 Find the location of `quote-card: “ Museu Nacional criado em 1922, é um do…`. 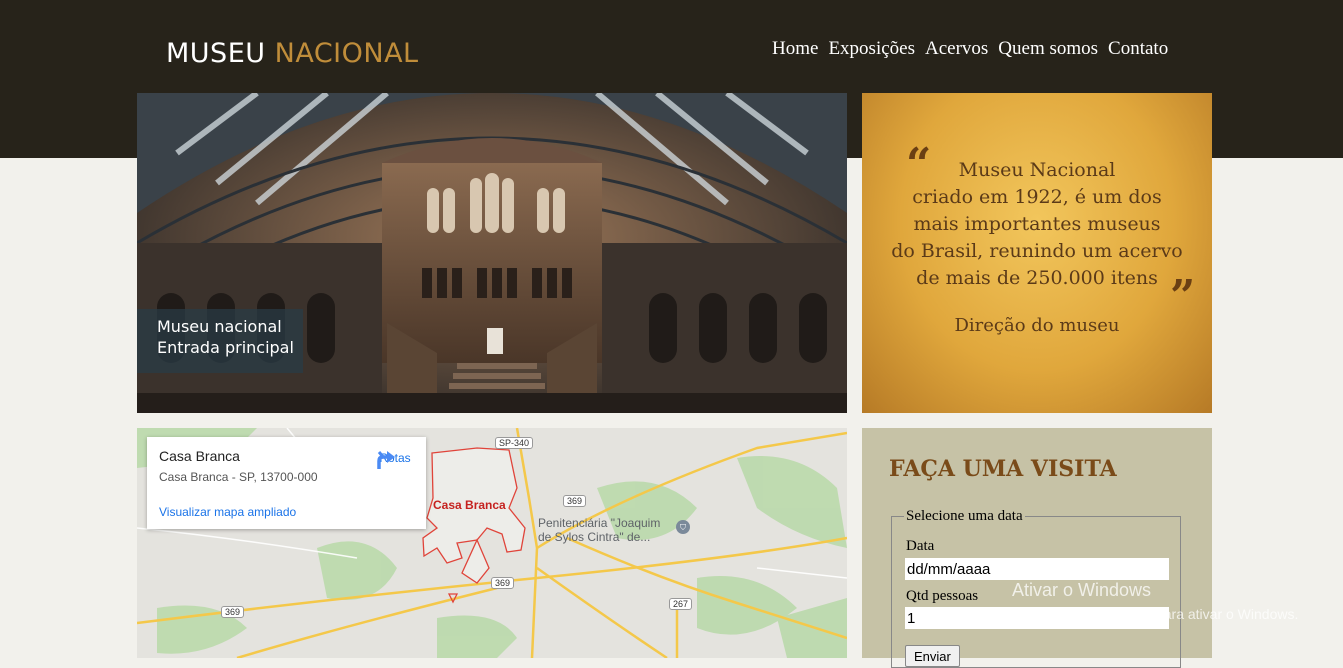

quote-card: “ Museu Nacional criado em 1922, é um do… is located at coordinates (1037, 253).